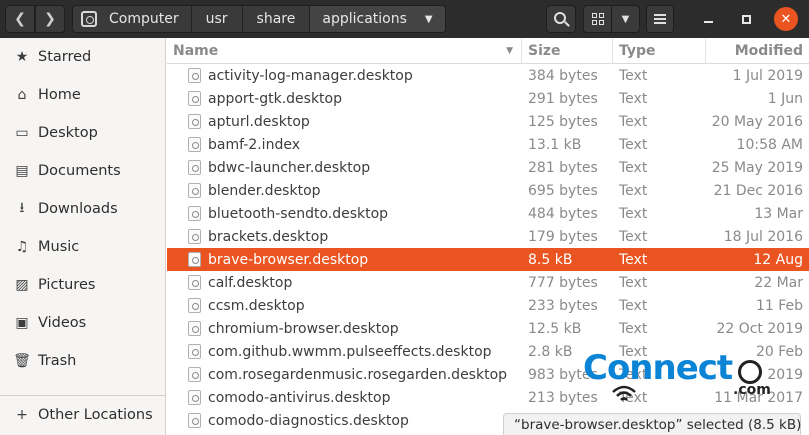 Image resolution: width=809 pixels, height=435 pixels. Describe the element at coordinates (708, 19) in the screenshot. I see `minimize-button` at that location.